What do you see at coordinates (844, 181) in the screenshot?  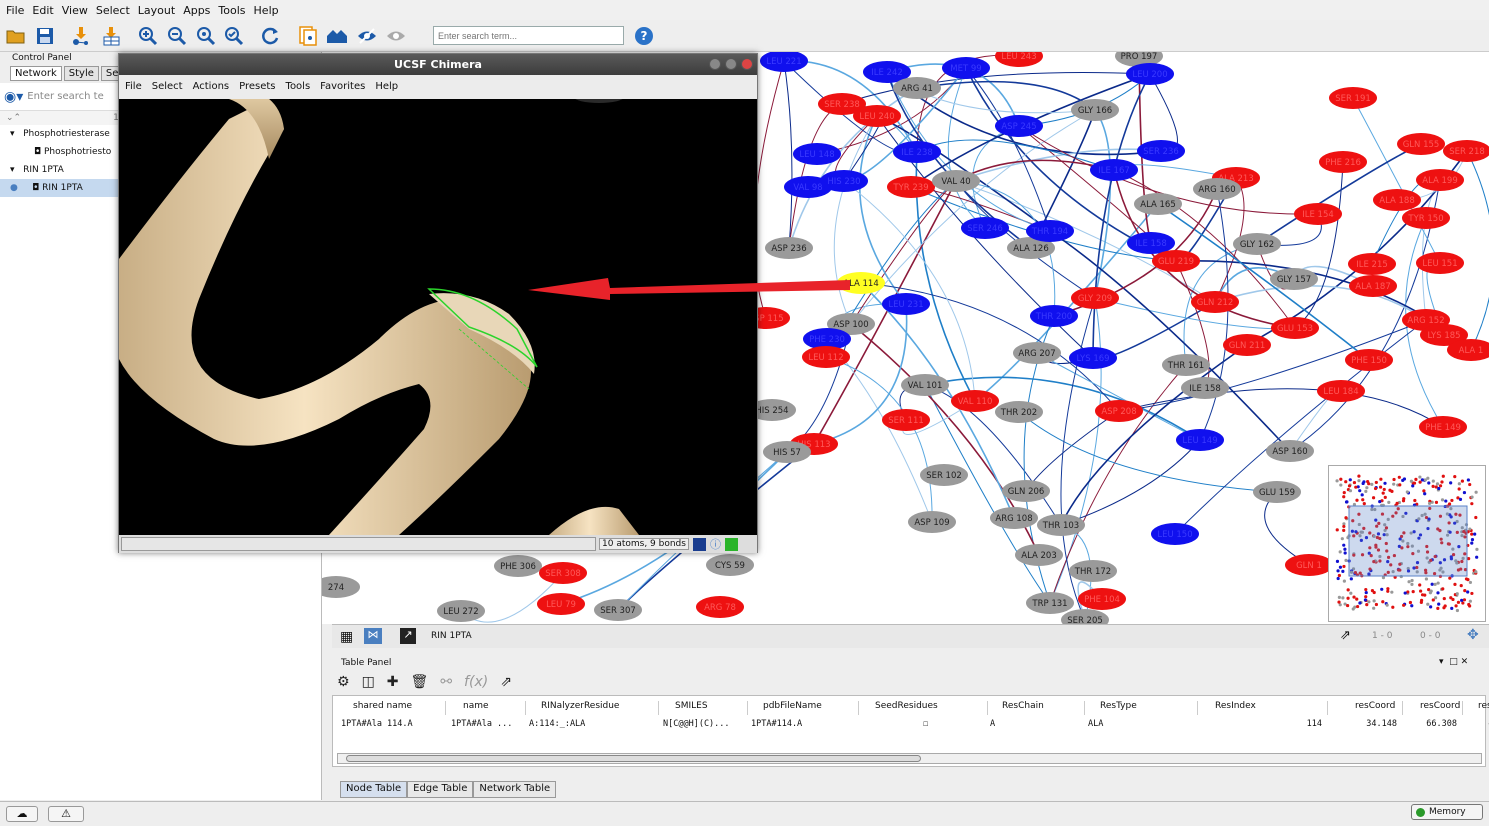 I see `residue-node: HIS 230` at bounding box center [844, 181].